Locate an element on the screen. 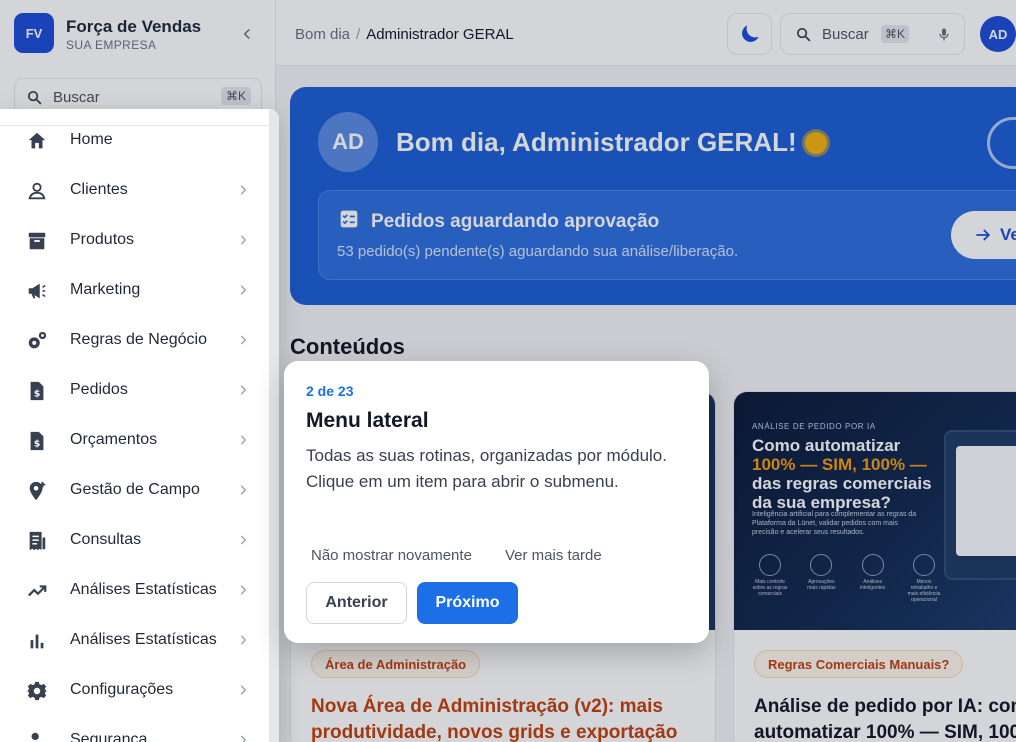 The image size is (1016, 742). menu-item-marketing: Marketing is located at coordinates (134, 291).